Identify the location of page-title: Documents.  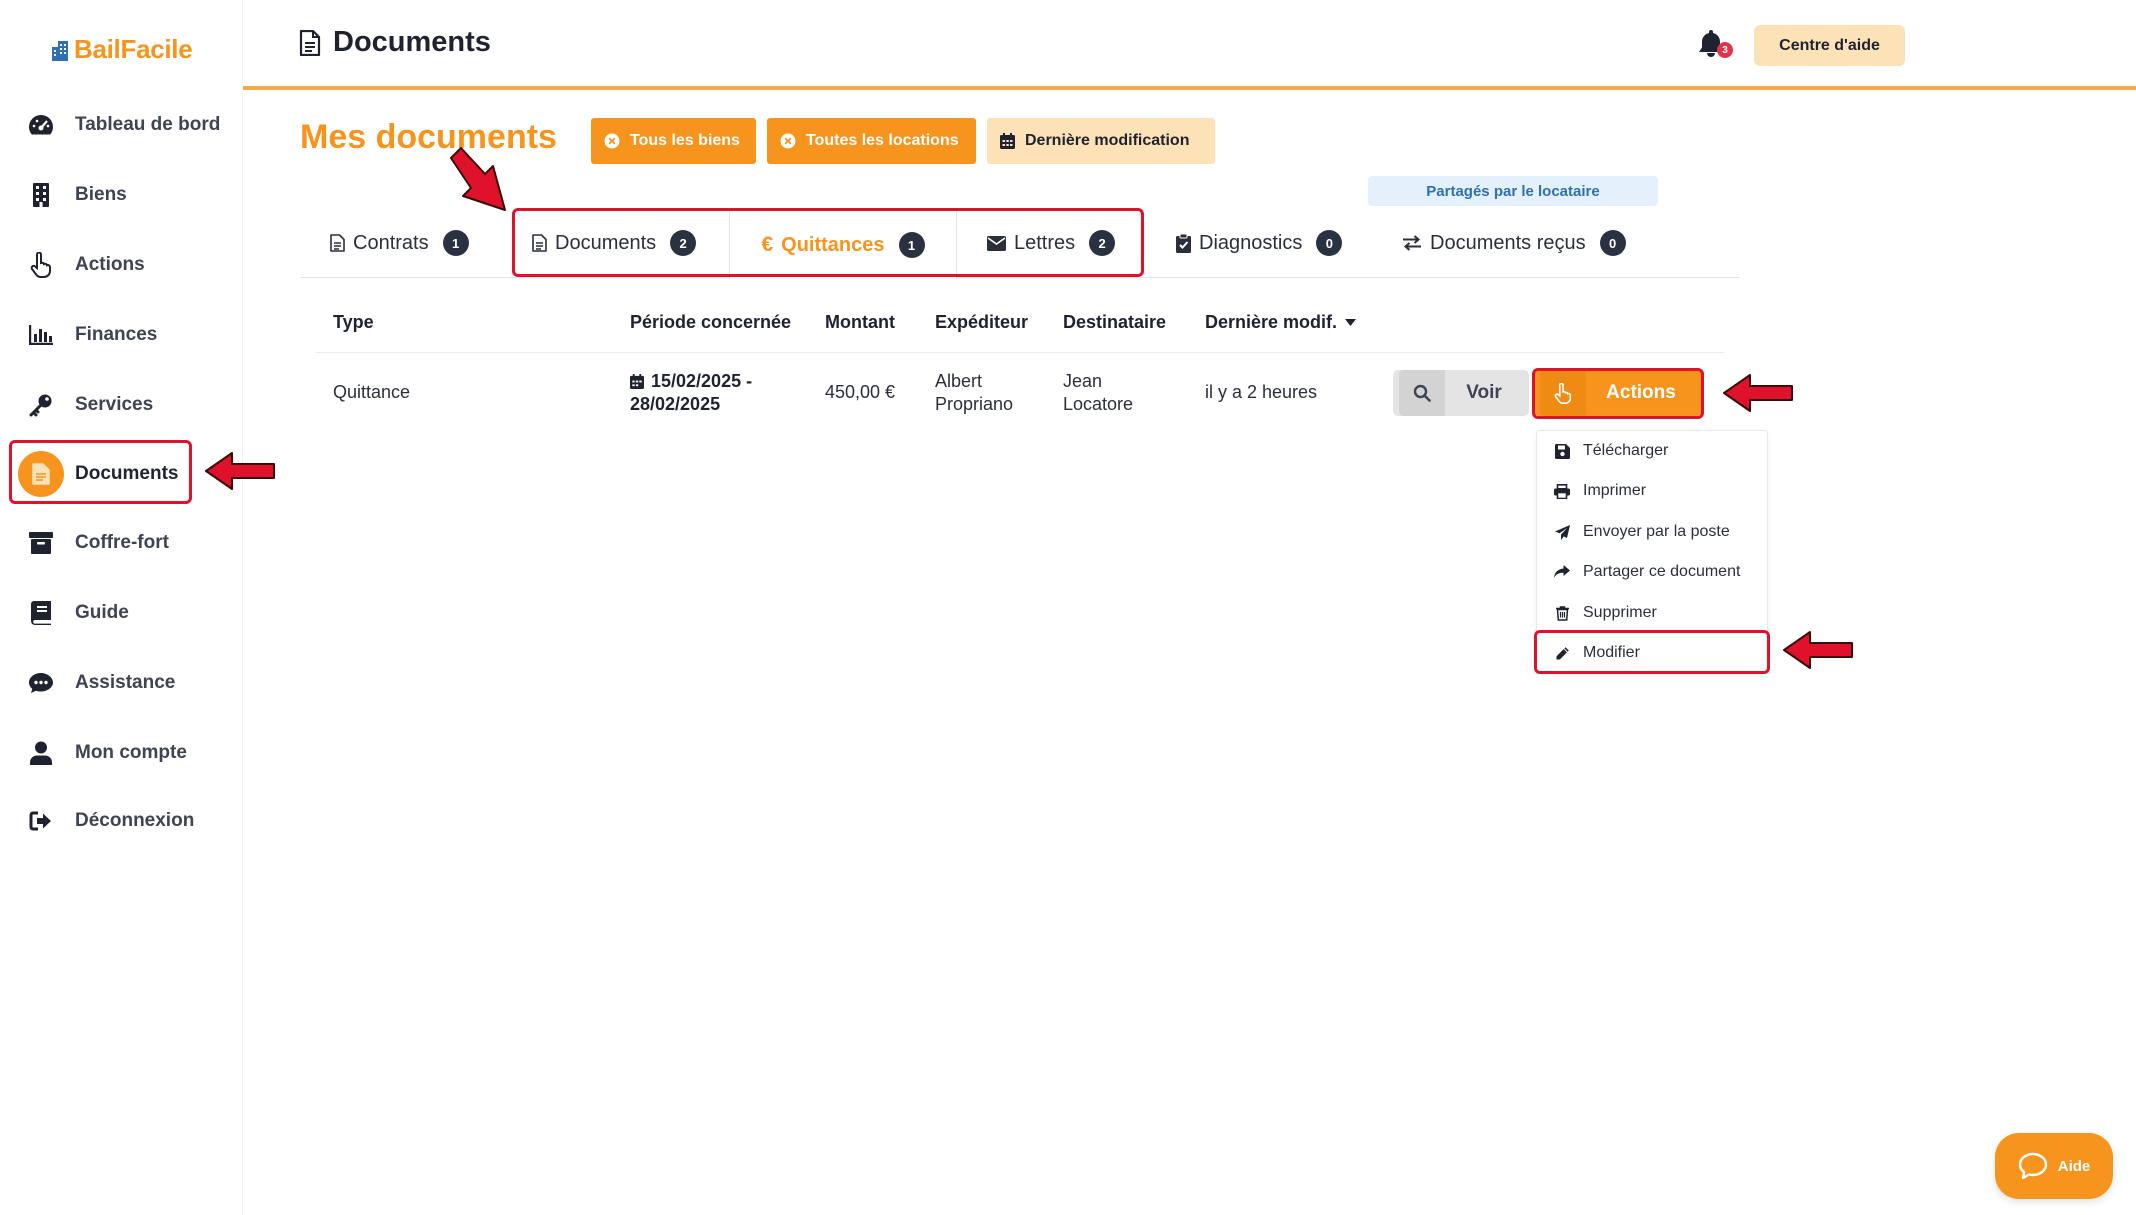
(395, 42).